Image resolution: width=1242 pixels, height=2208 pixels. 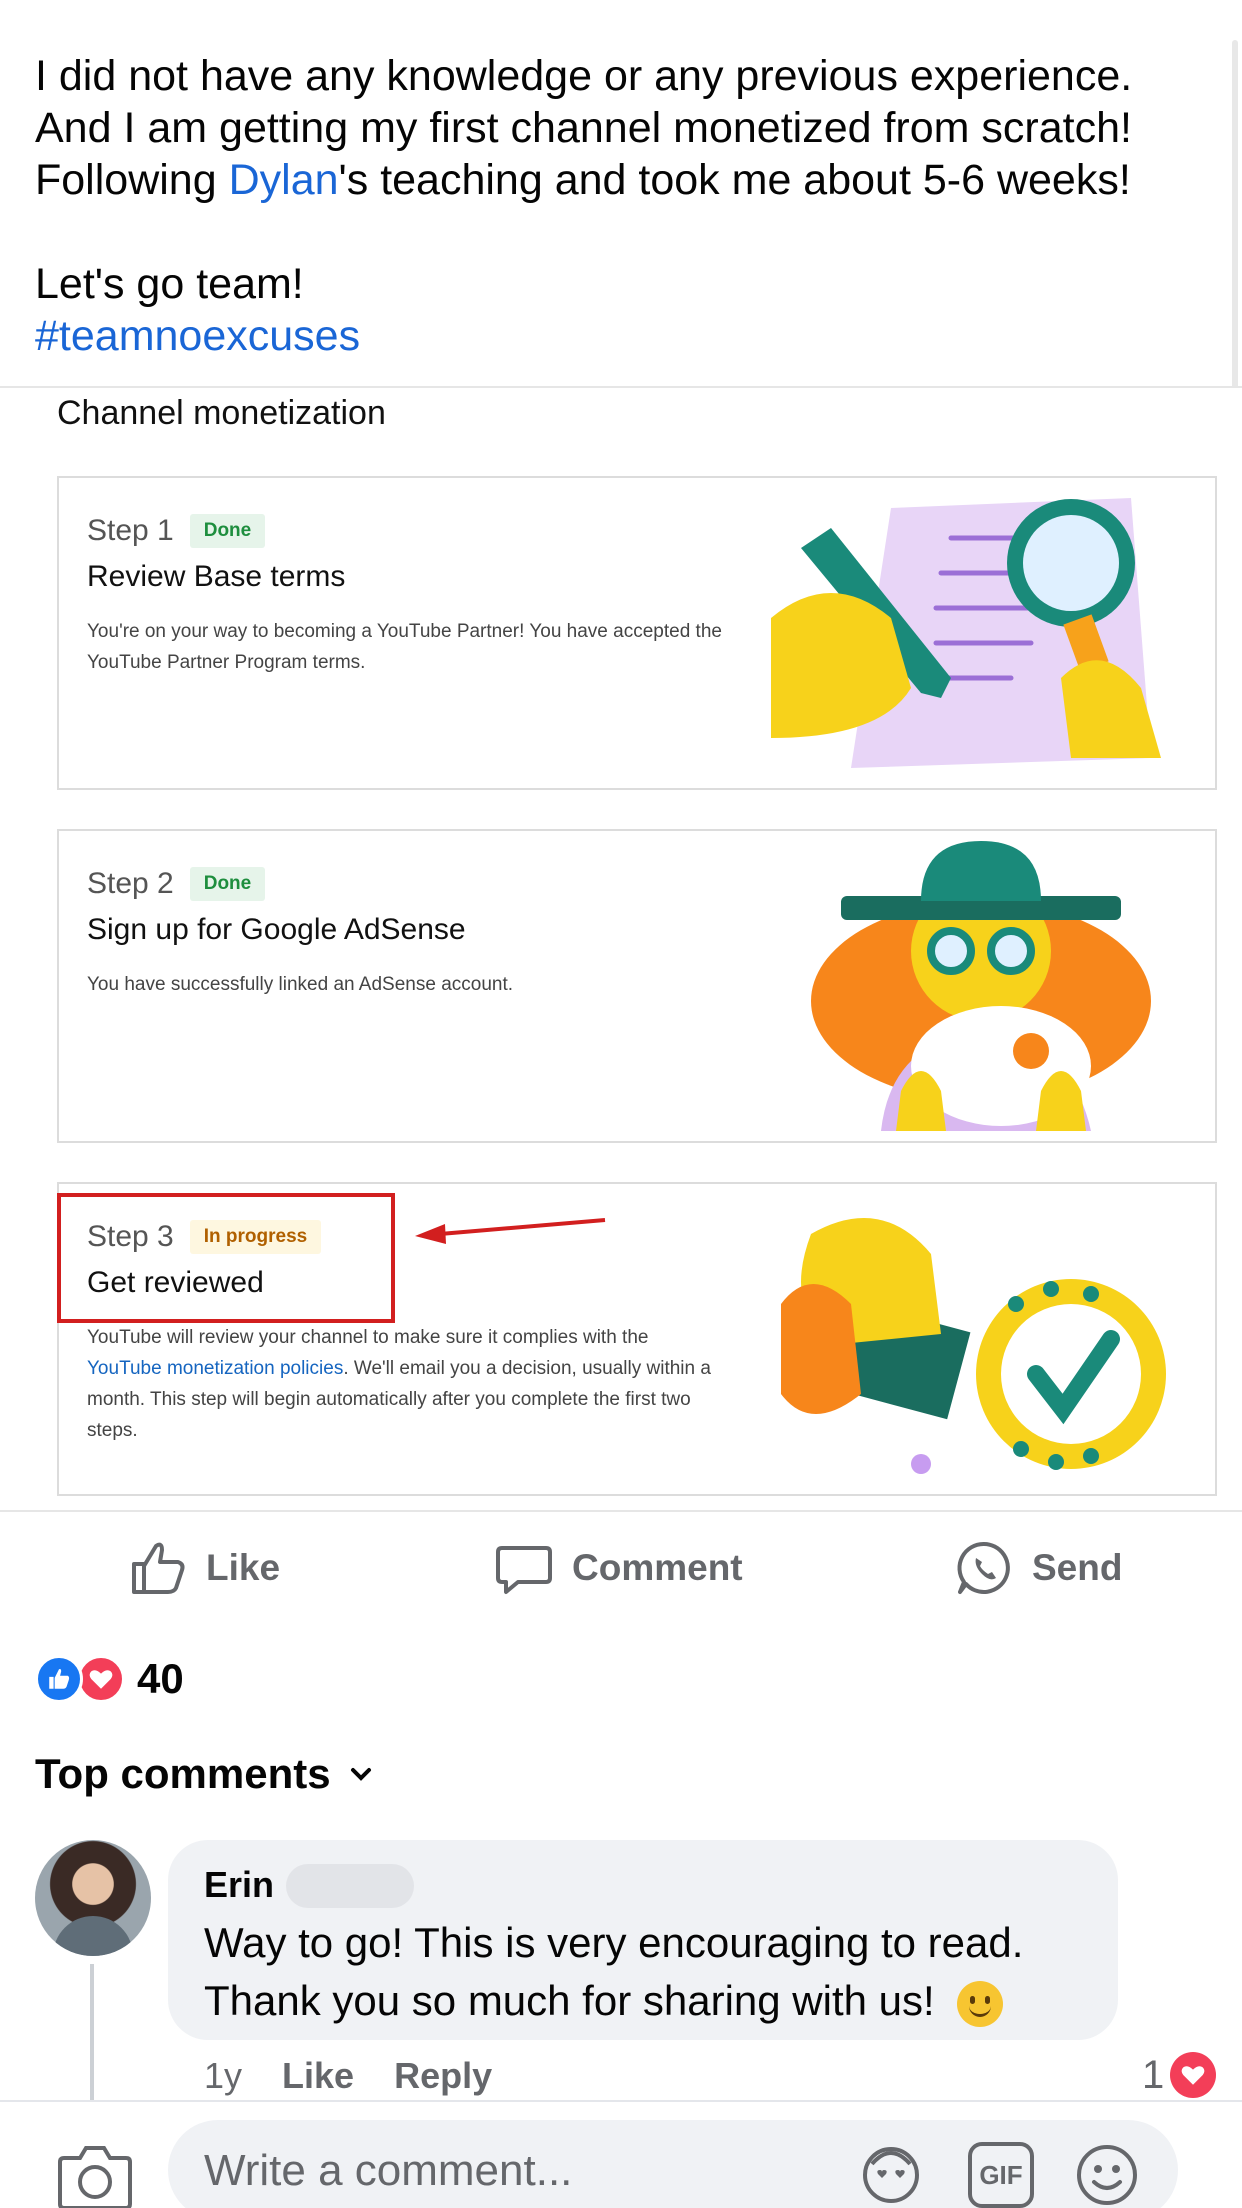 I want to click on step-number: Step 2, so click(x=130, y=883).